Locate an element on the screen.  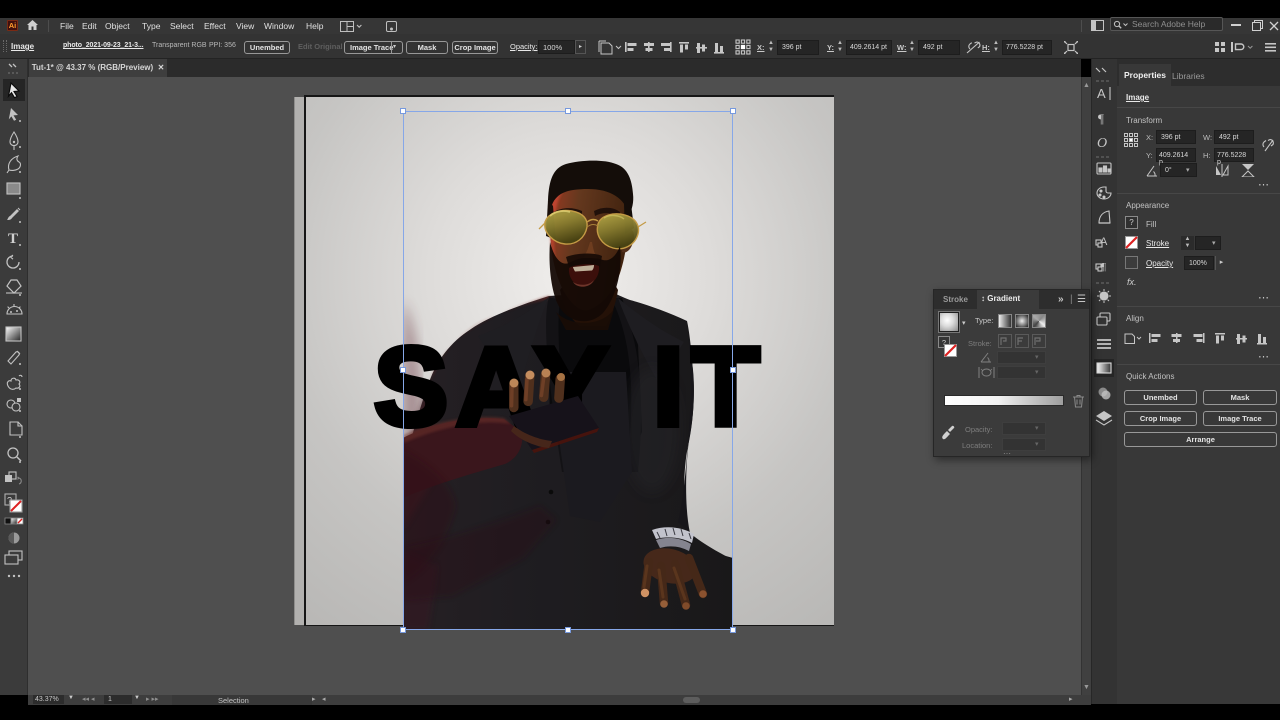
svg-text: T is located at coordinates (13, 239).